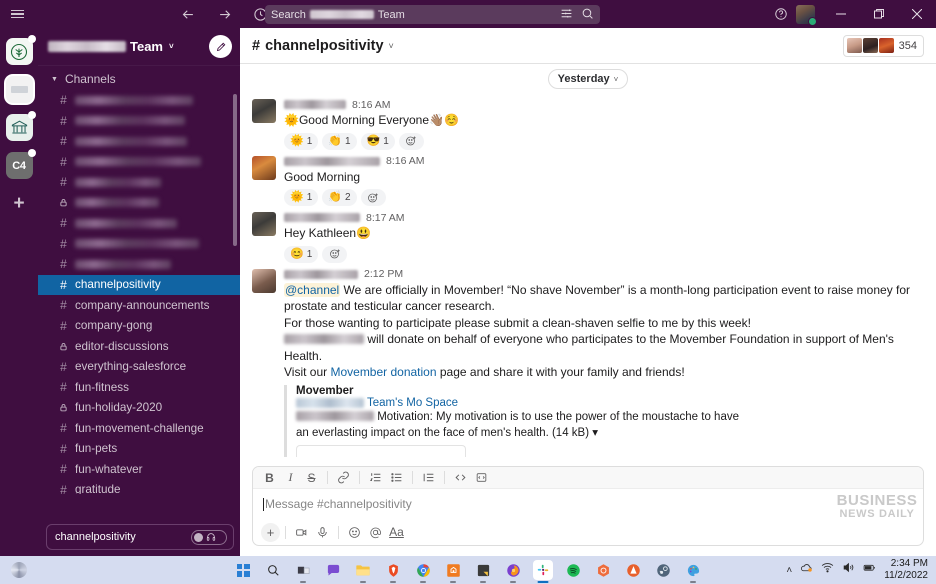  What do you see at coordinates (290, 478) in the screenshot?
I see `italic-button: I` at bounding box center [290, 478].